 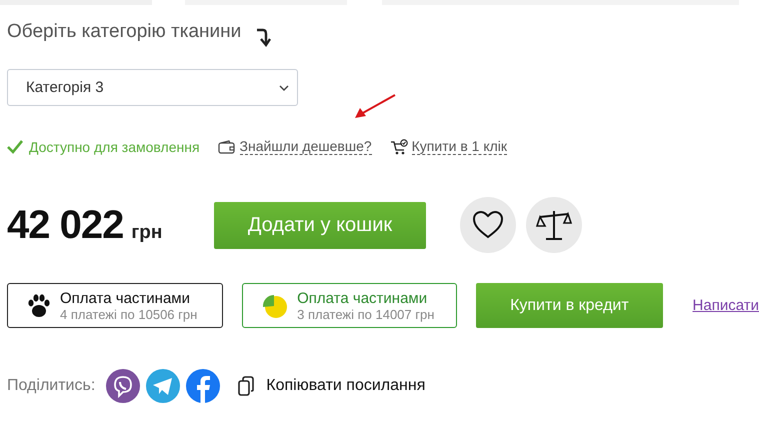 I want to click on section-title: Оберіть категорію тканини, so click(x=124, y=32).